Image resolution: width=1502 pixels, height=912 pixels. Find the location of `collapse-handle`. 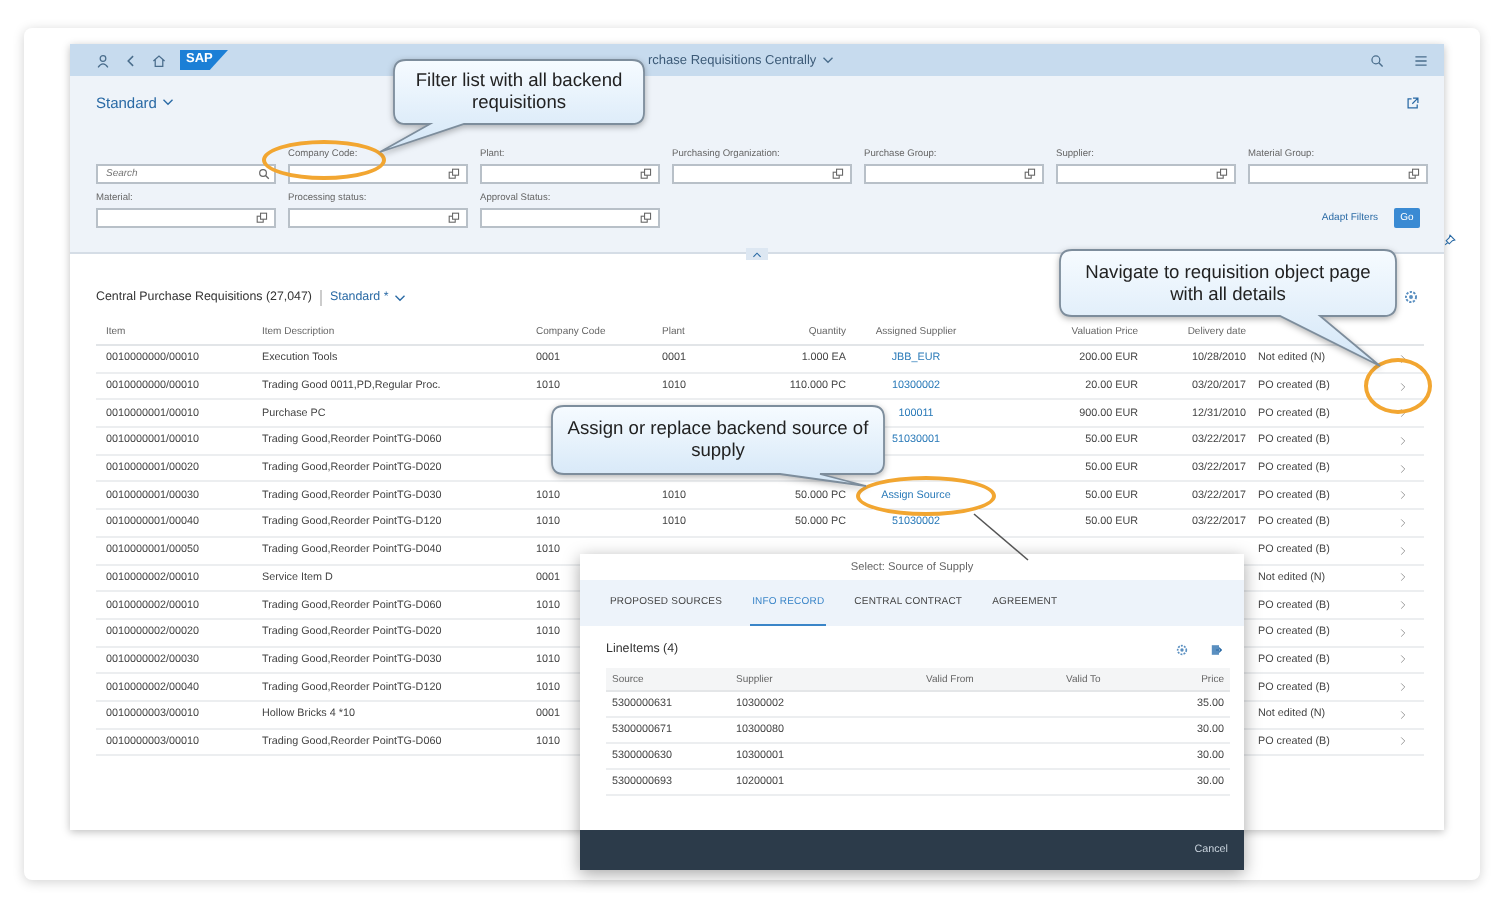

collapse-handle is located at coordinates (757, 254).